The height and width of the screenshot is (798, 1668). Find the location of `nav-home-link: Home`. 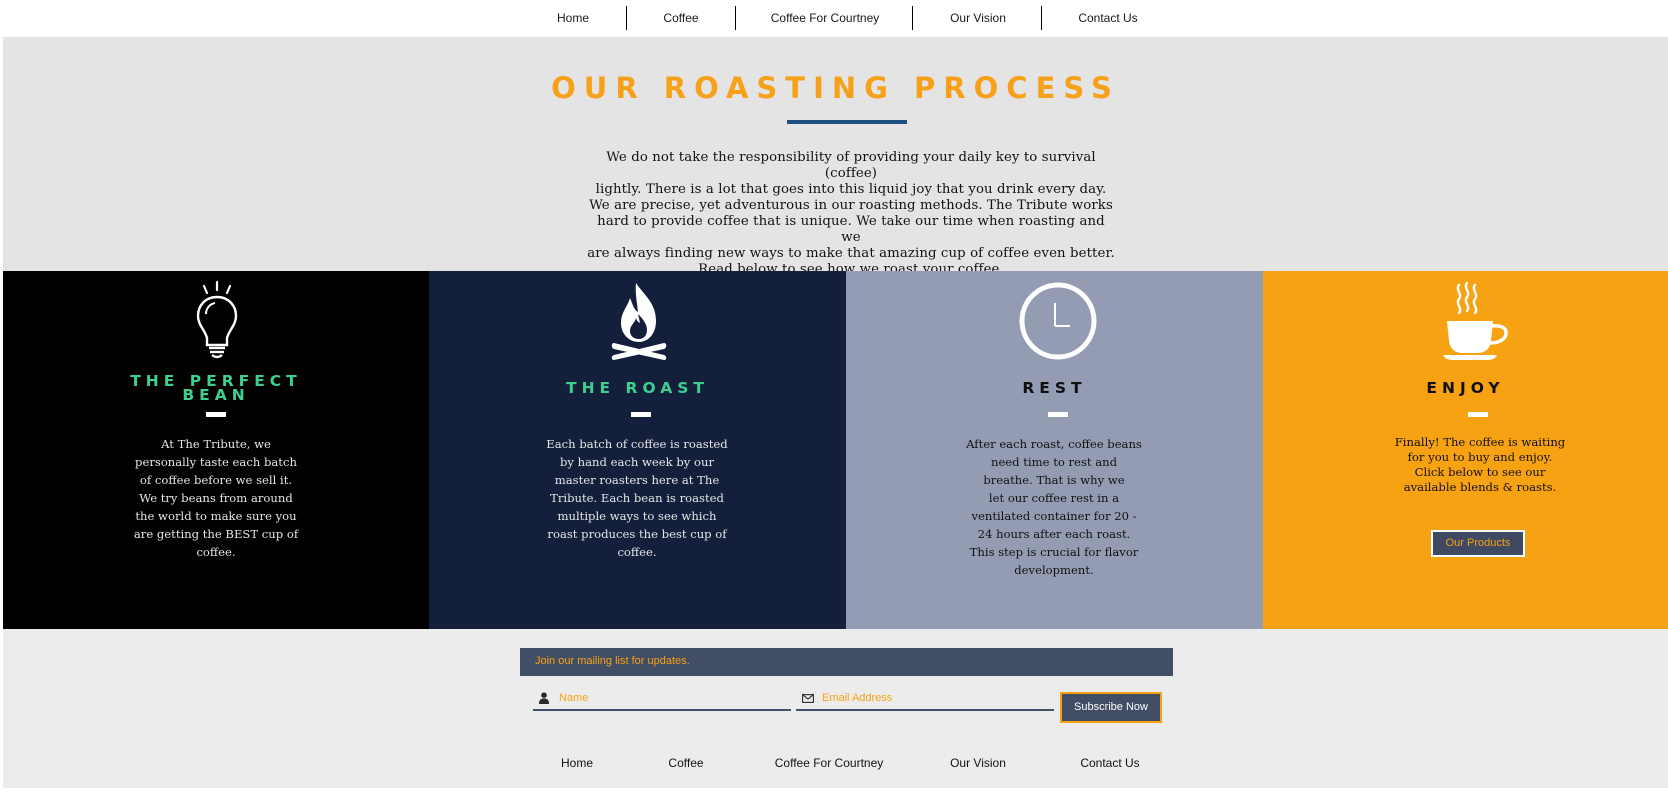

nav-home-link: Home is located at coordinates (573, 18).